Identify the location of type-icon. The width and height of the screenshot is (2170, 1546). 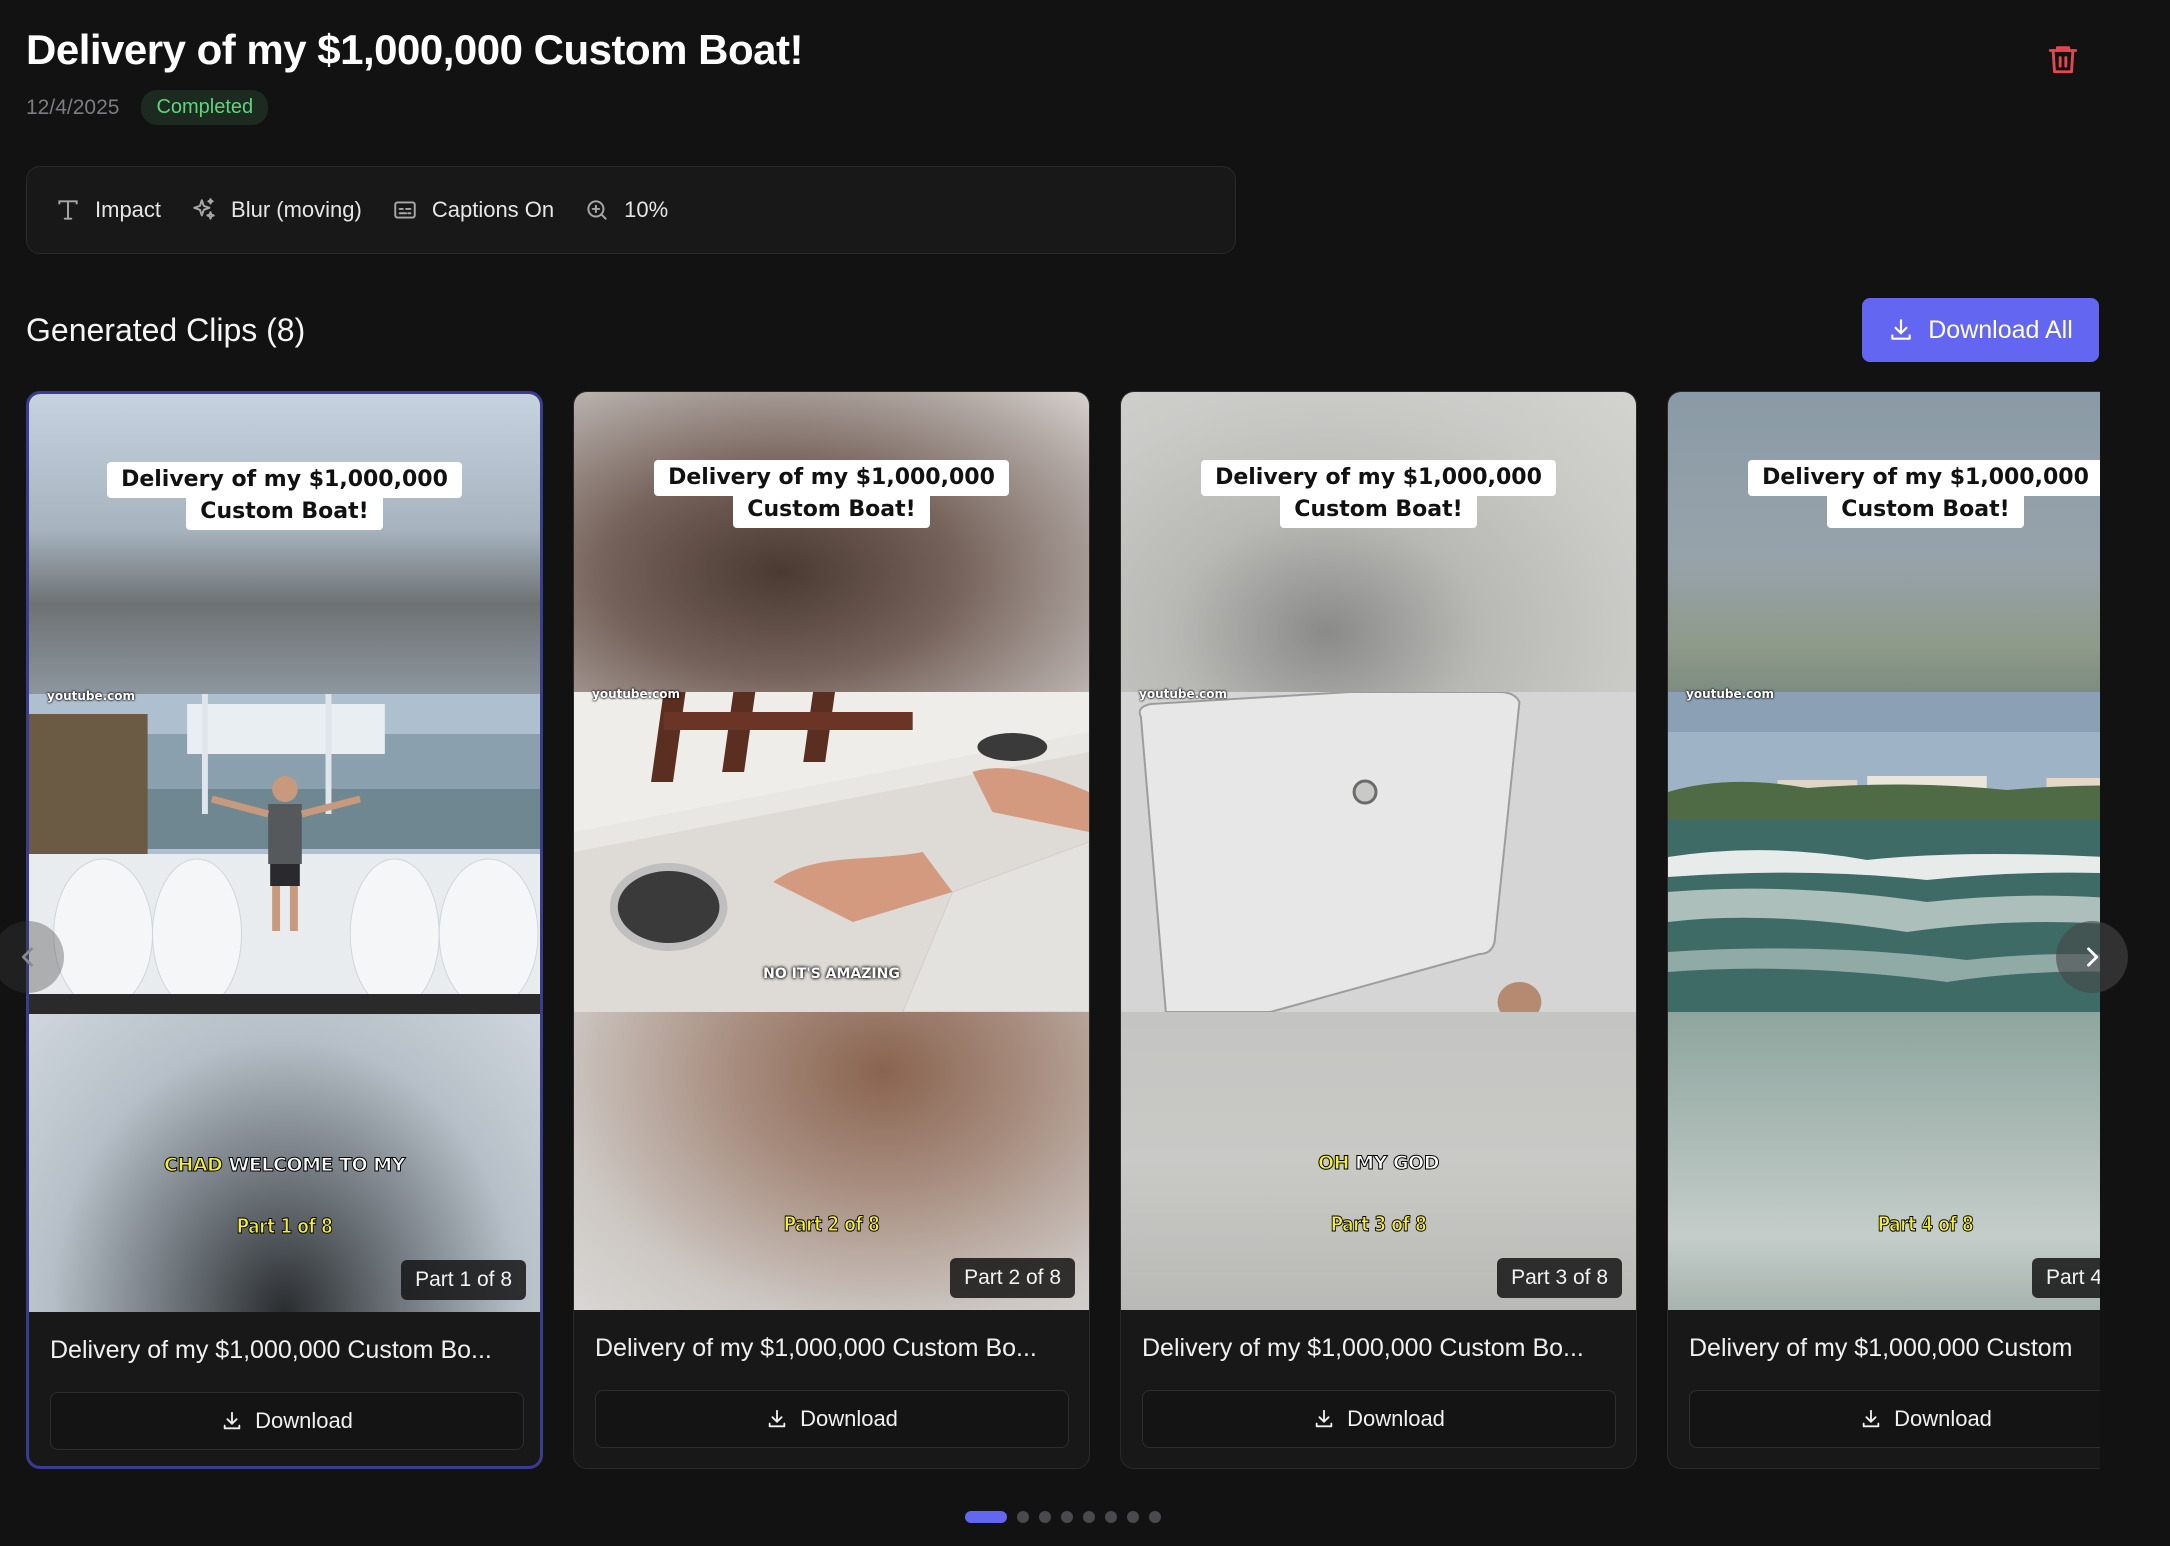
(68, 210).